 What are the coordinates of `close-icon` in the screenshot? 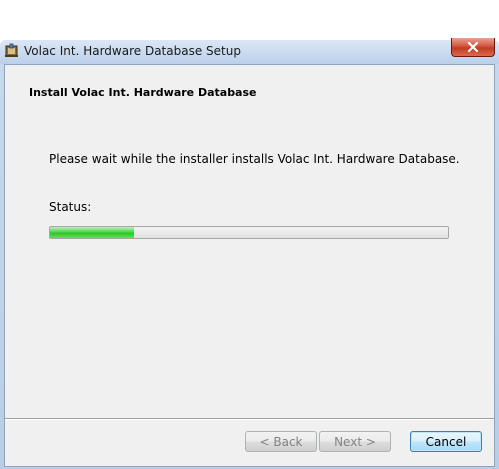 It's located at (473, 47).